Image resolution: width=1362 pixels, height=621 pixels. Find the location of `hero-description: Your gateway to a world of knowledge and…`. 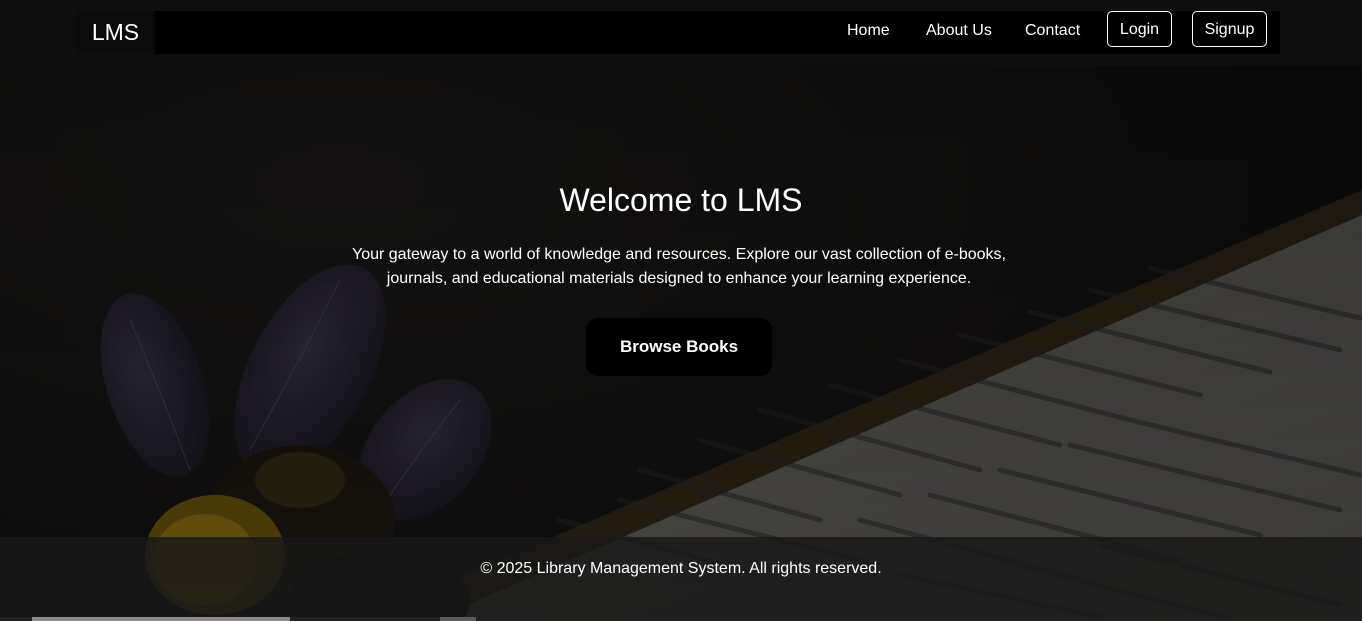

hero-description: Your gateway to a world of knowledge and… is located at coordinates (679, 266).